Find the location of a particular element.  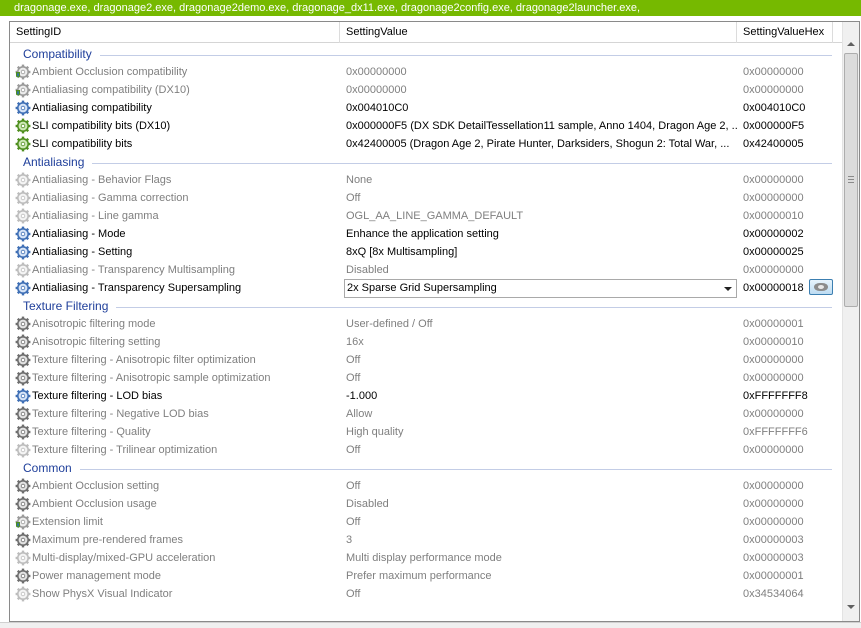

setting-value-hex: 0x00000003 is located at coordinates (773, 540).